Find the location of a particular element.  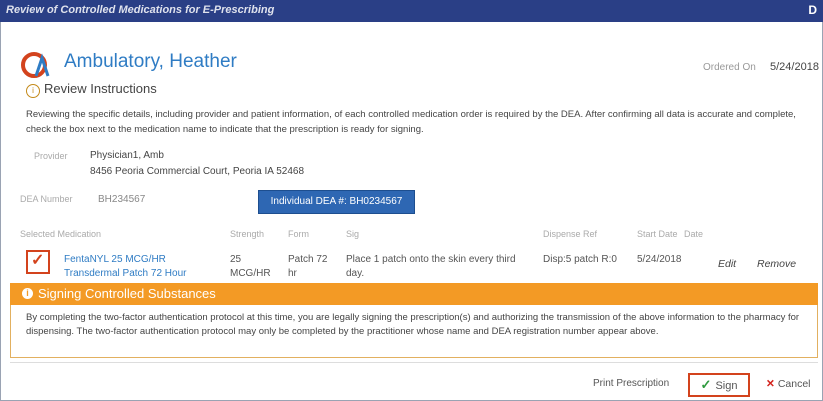

ordered-on-label: Ordered On is located at coordinates (729, 67).